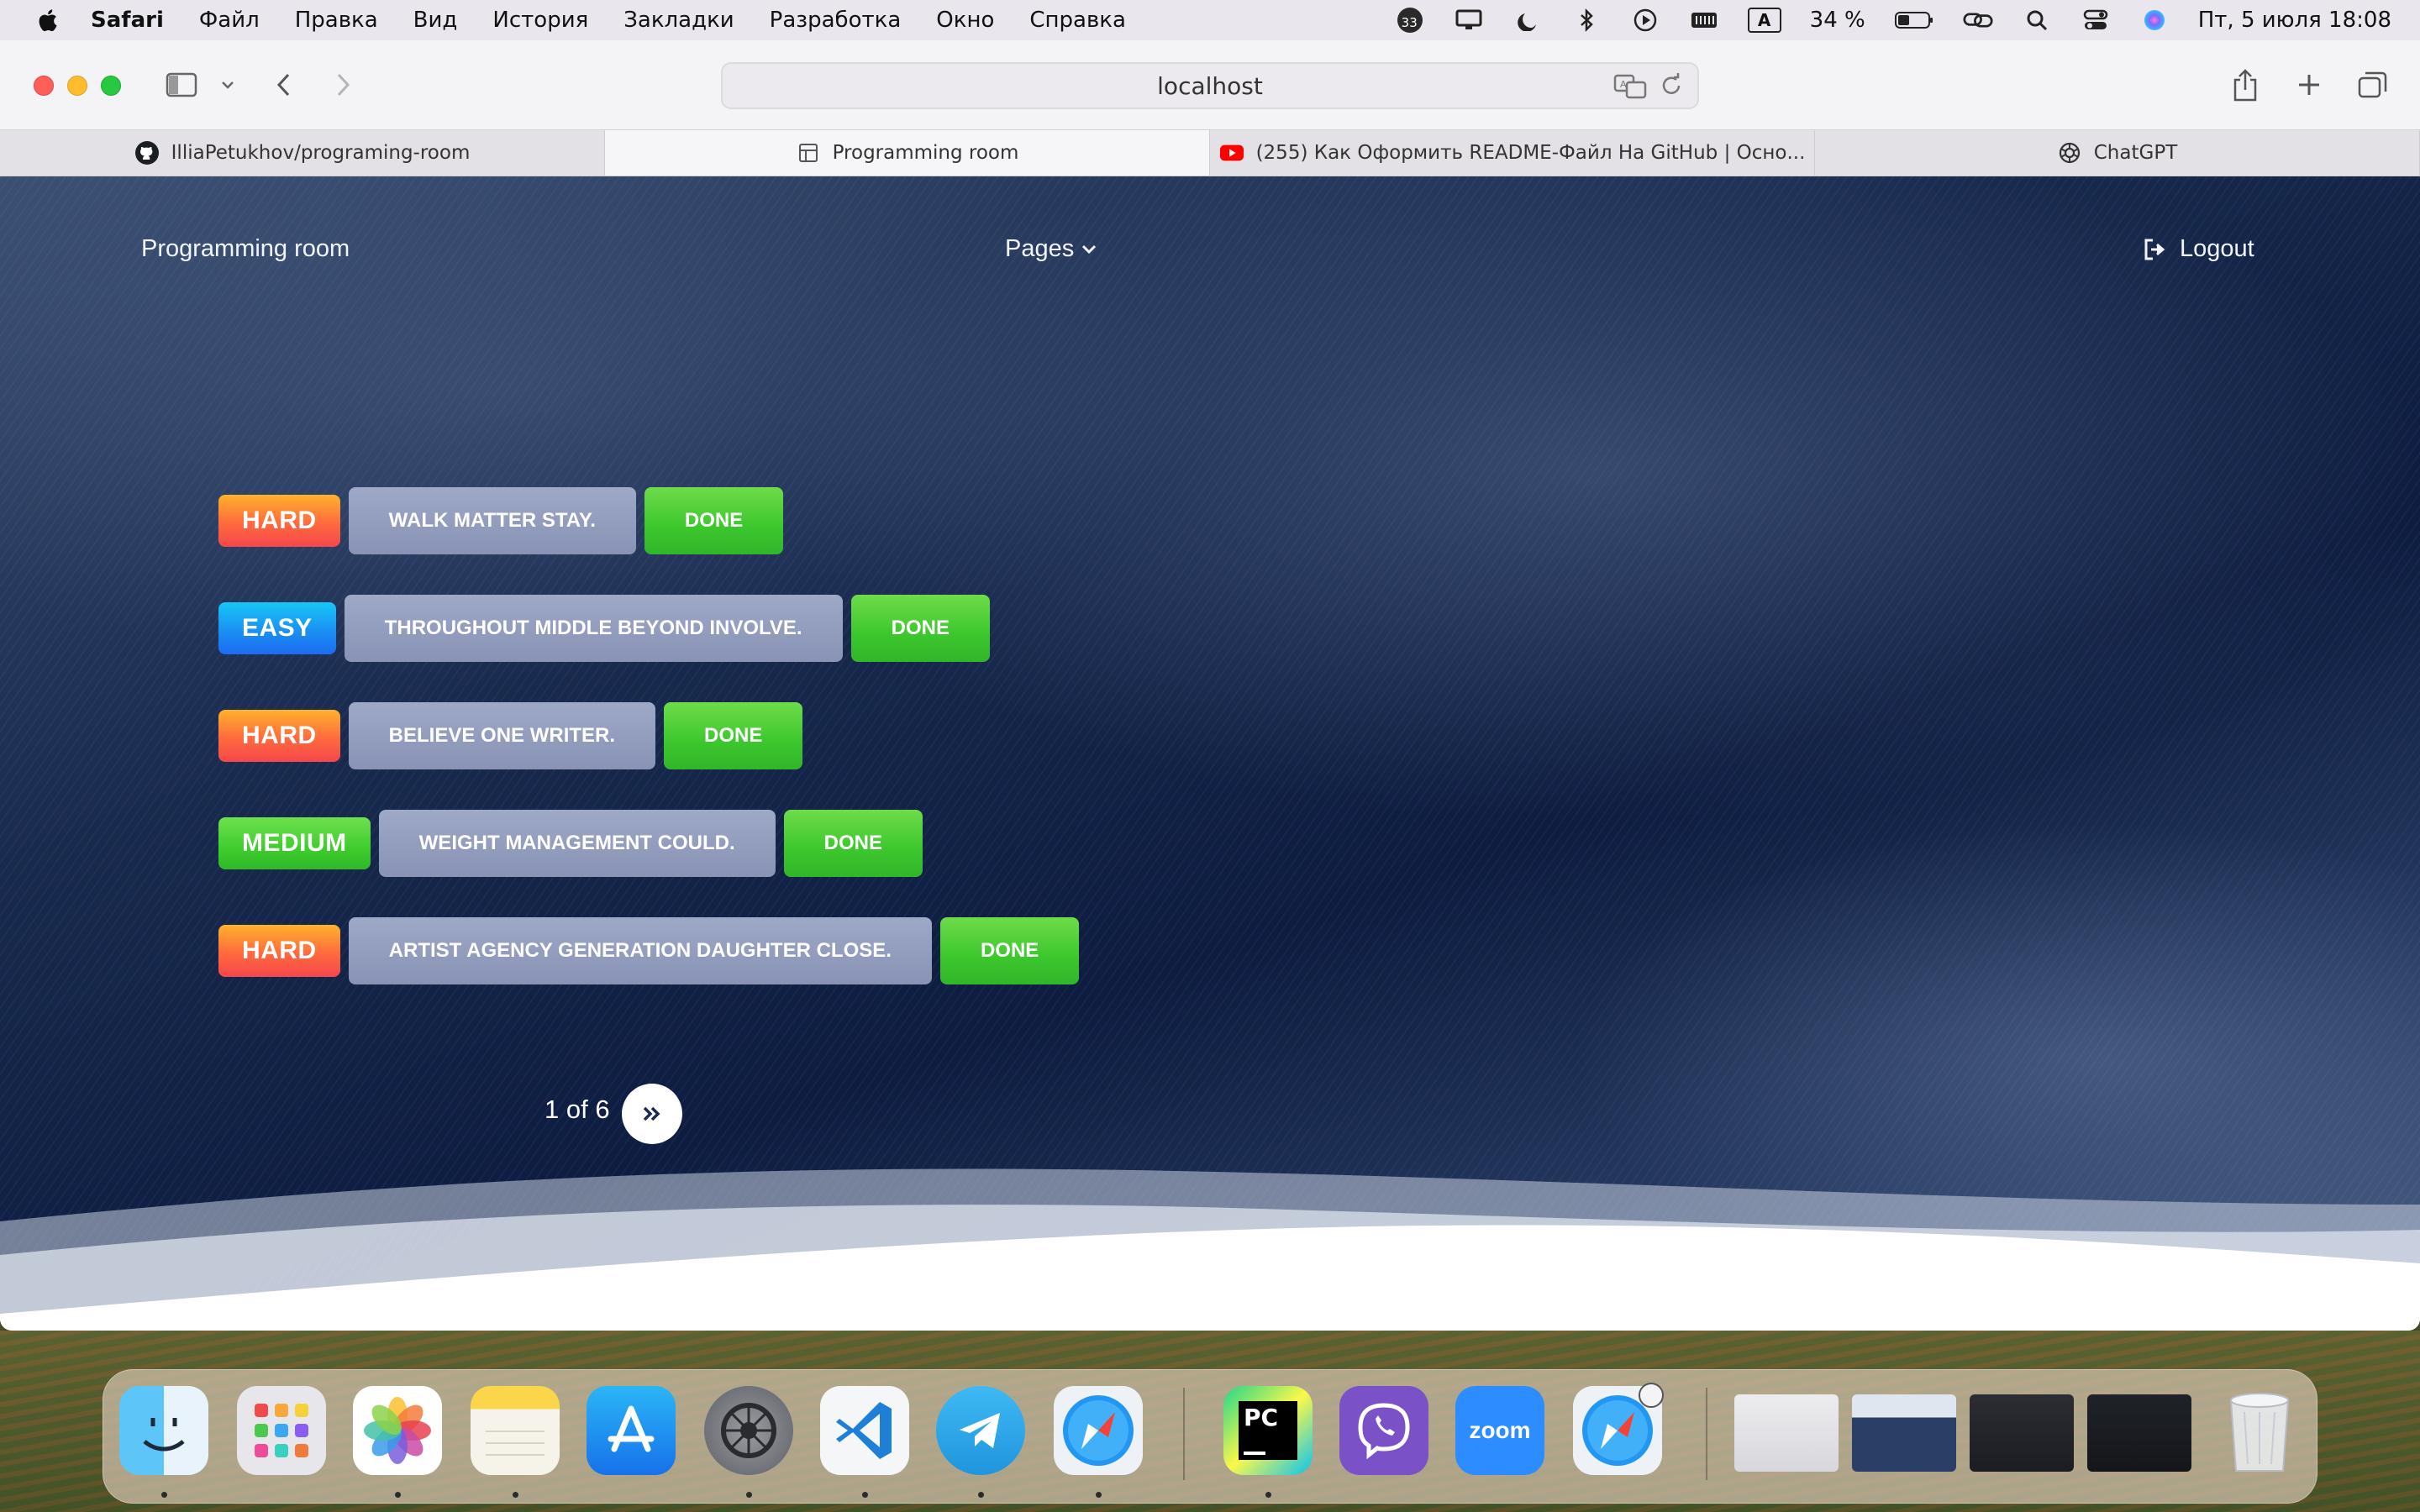  What do you see at coordinates (1410, 20) in the screenshot?
I see `notification-badge-icon: 33` at bounding box center [1410, 20].